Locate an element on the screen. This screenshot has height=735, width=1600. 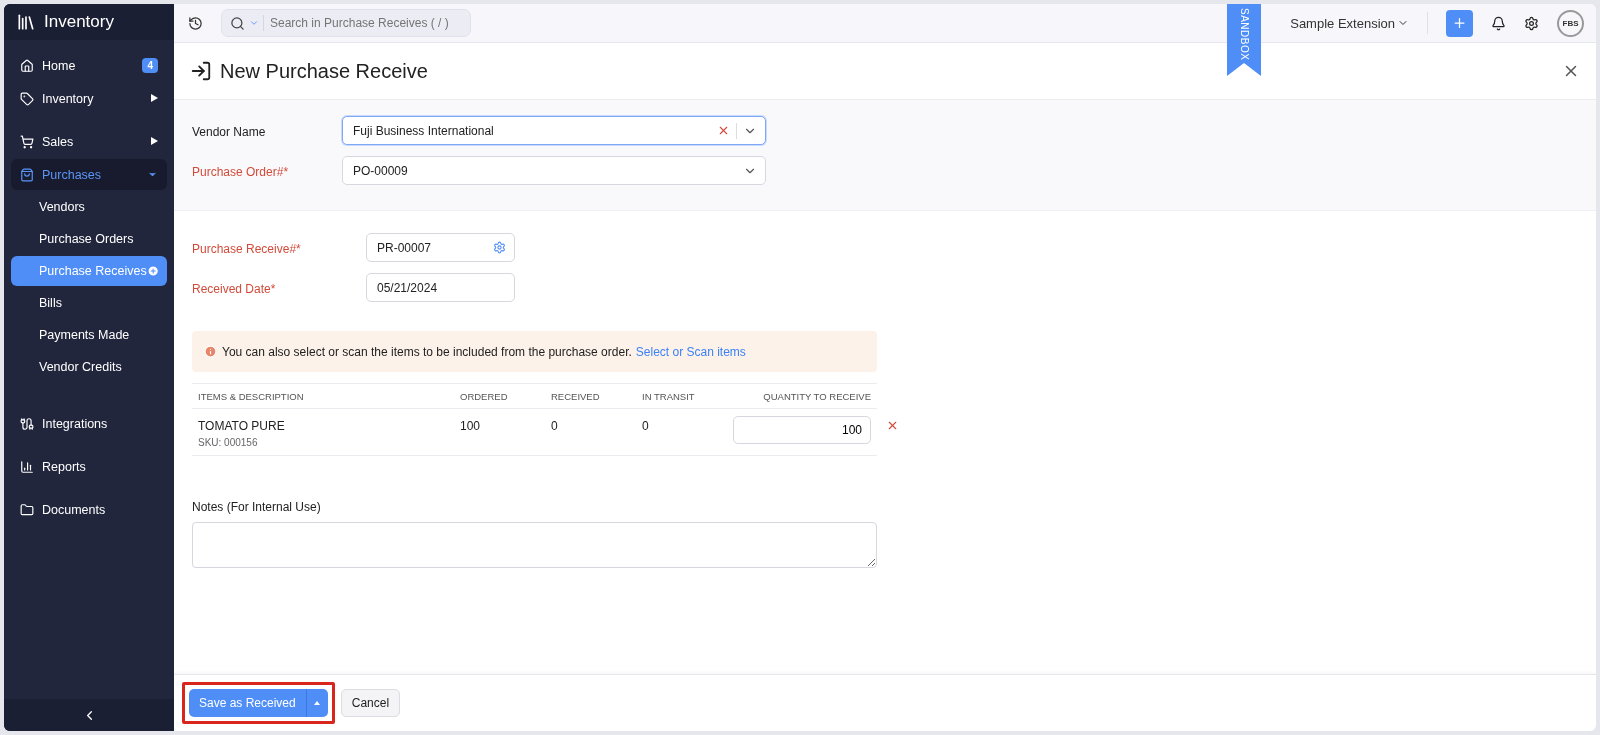
chevron-down-icon is located at coordinates (254, 23).